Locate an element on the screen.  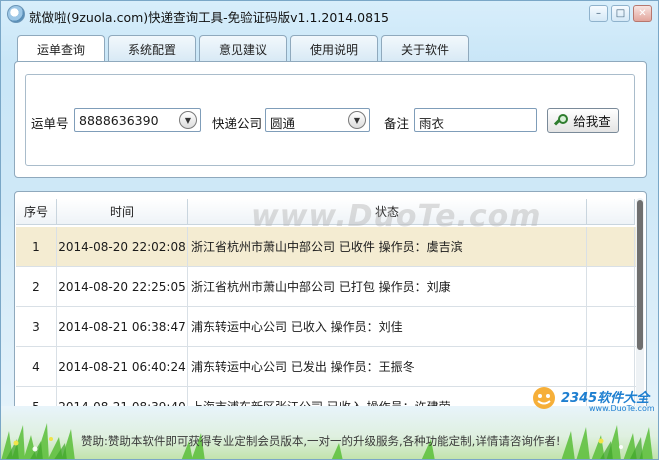
tab-about: 关于软件 is located at coordinates (425, 48).